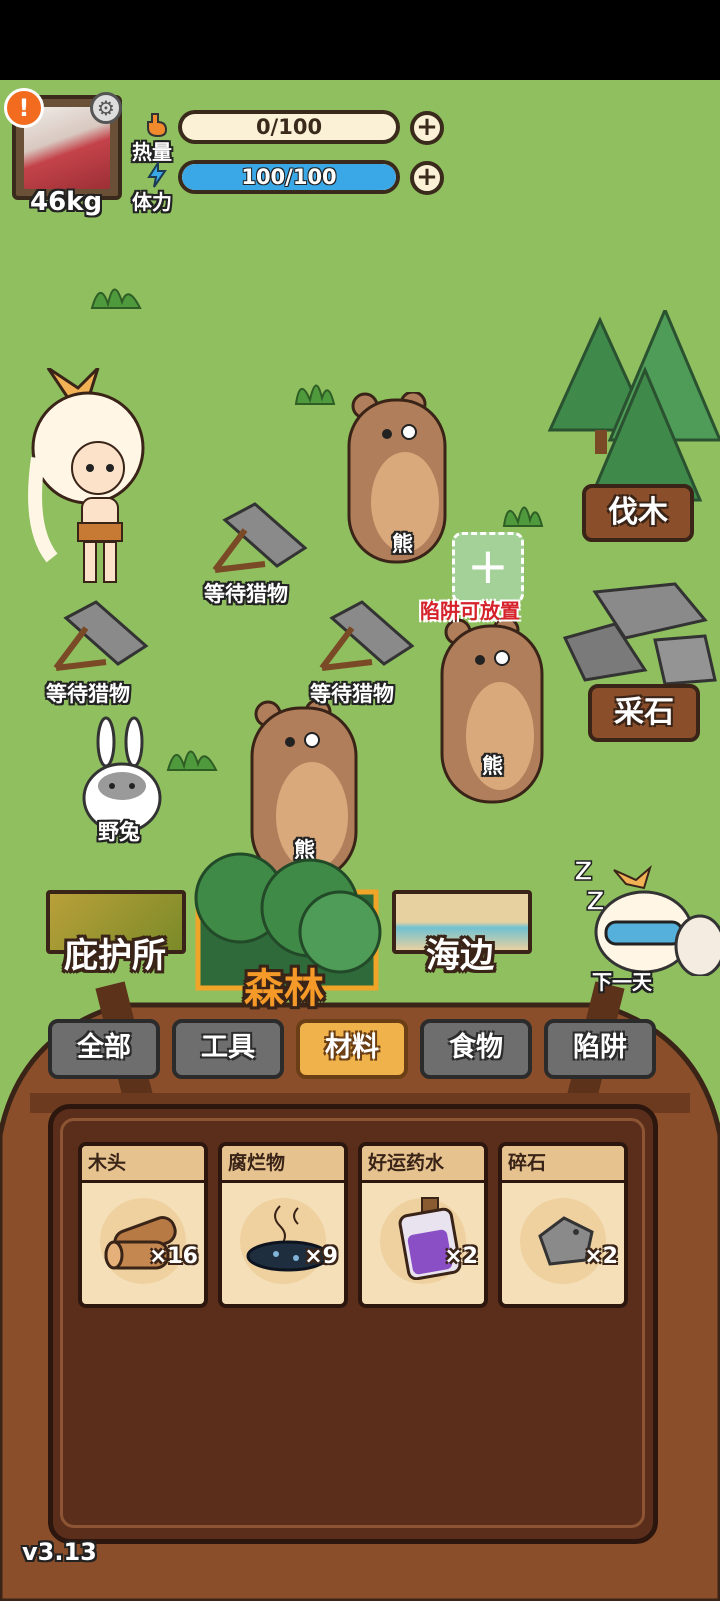 Image resolution: width=720 pixels, height=1601 pixels. Describe the element at coordinates (476, 1049) in the screenshot. I see `category-tab-food: 食物` at that location.